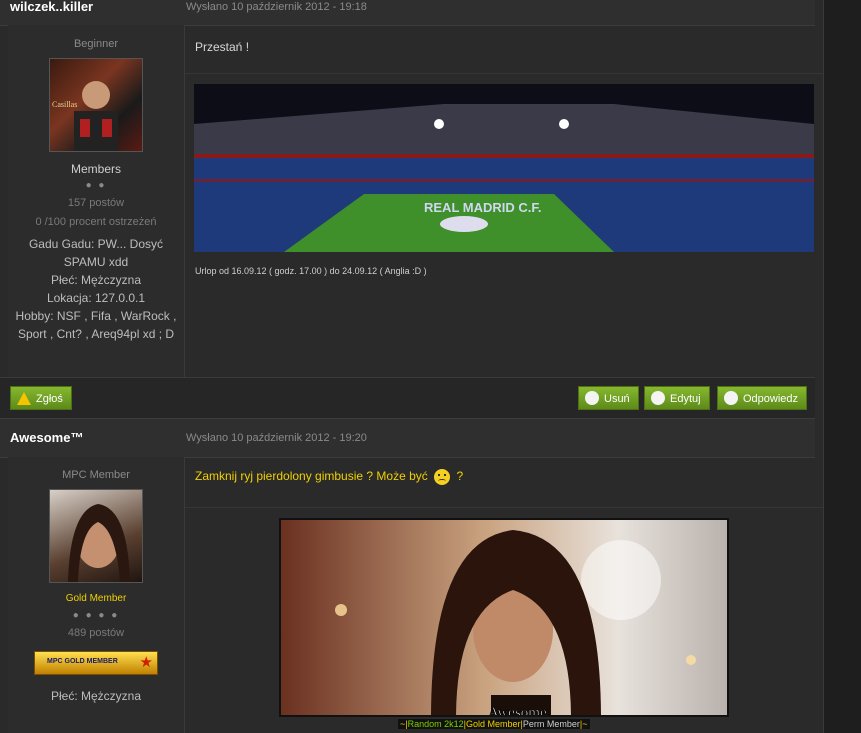  What do you see at coordinates (96, 633) in the screenshot?
I see `post-count: 489 postów` at bounding box center [96, 633].